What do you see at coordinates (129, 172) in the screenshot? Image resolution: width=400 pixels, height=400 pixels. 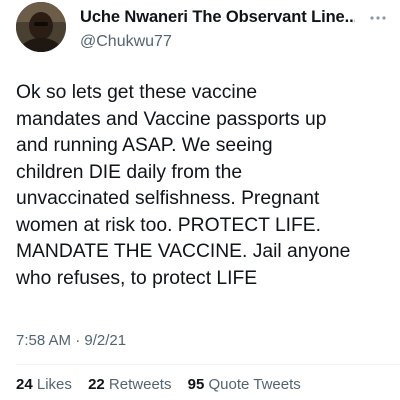 I see `tweet-text-line: children DIE daily from the` at bounding box center [129, 172].